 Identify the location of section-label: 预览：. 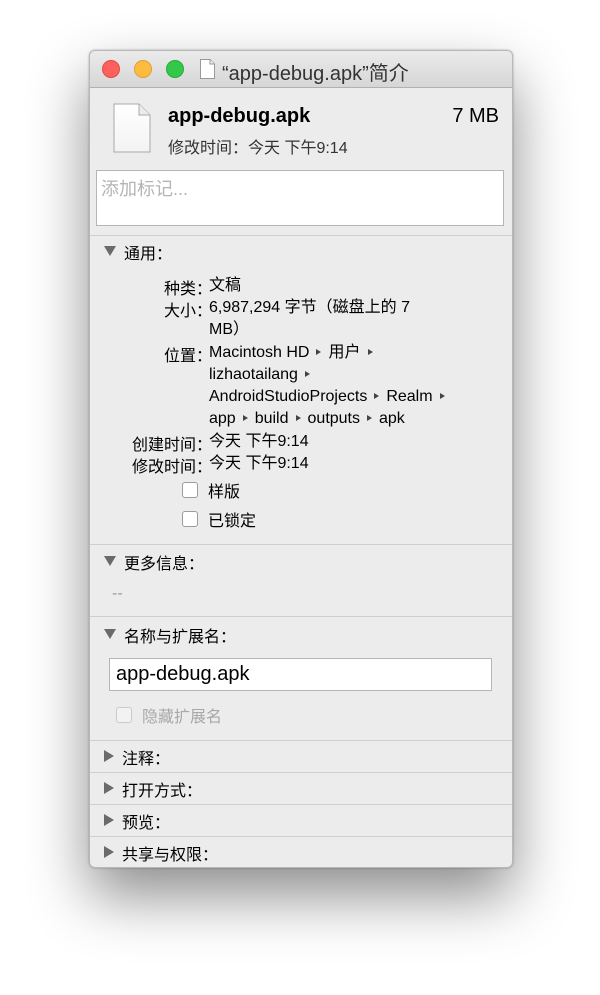
(146, 823).